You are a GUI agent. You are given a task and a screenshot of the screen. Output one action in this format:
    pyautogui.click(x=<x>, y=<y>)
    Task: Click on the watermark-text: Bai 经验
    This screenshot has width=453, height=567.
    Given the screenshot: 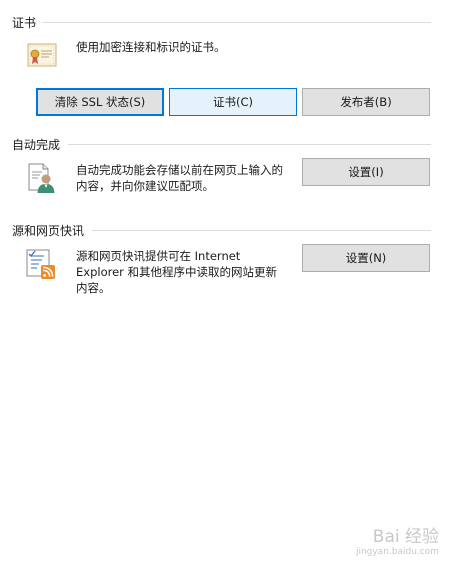 What is the action you would take?
    pyautogui.click(x=405, y=537)
    